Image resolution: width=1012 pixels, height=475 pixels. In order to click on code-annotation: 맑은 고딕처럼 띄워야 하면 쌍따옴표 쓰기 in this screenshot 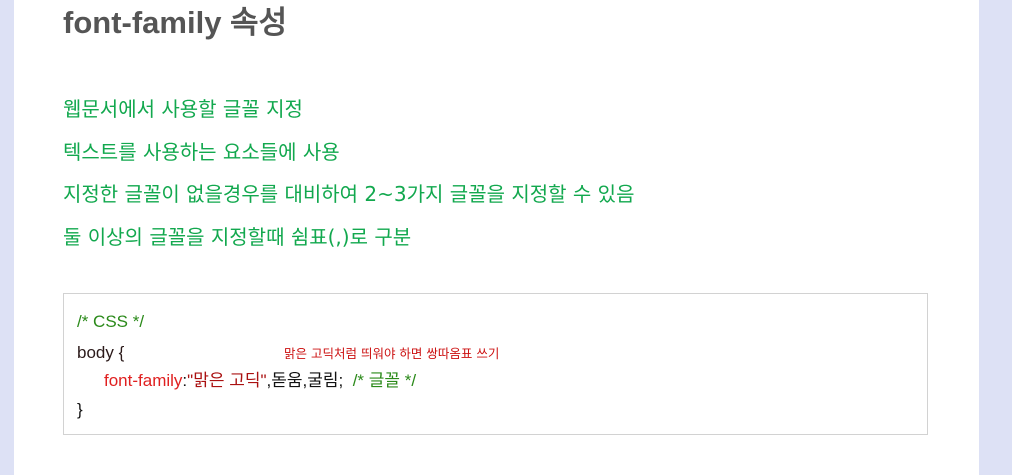, I will do `click(392, 353)`.